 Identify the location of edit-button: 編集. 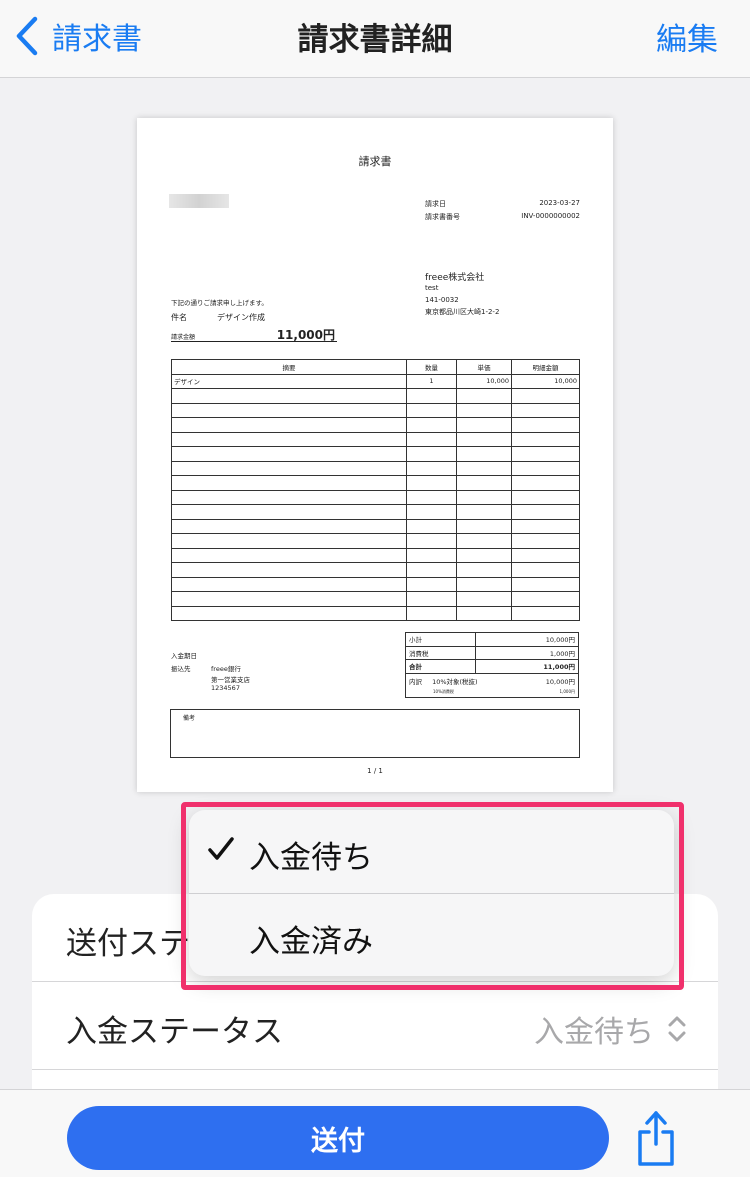
(687, 36).